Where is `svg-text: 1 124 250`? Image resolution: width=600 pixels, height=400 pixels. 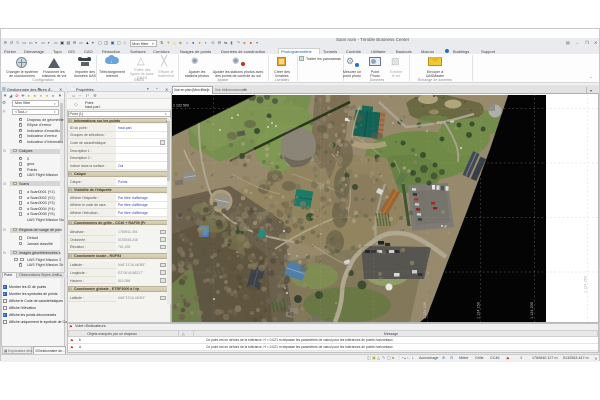
svg-text: 1 124 250 is located at coordinates (585, 284).